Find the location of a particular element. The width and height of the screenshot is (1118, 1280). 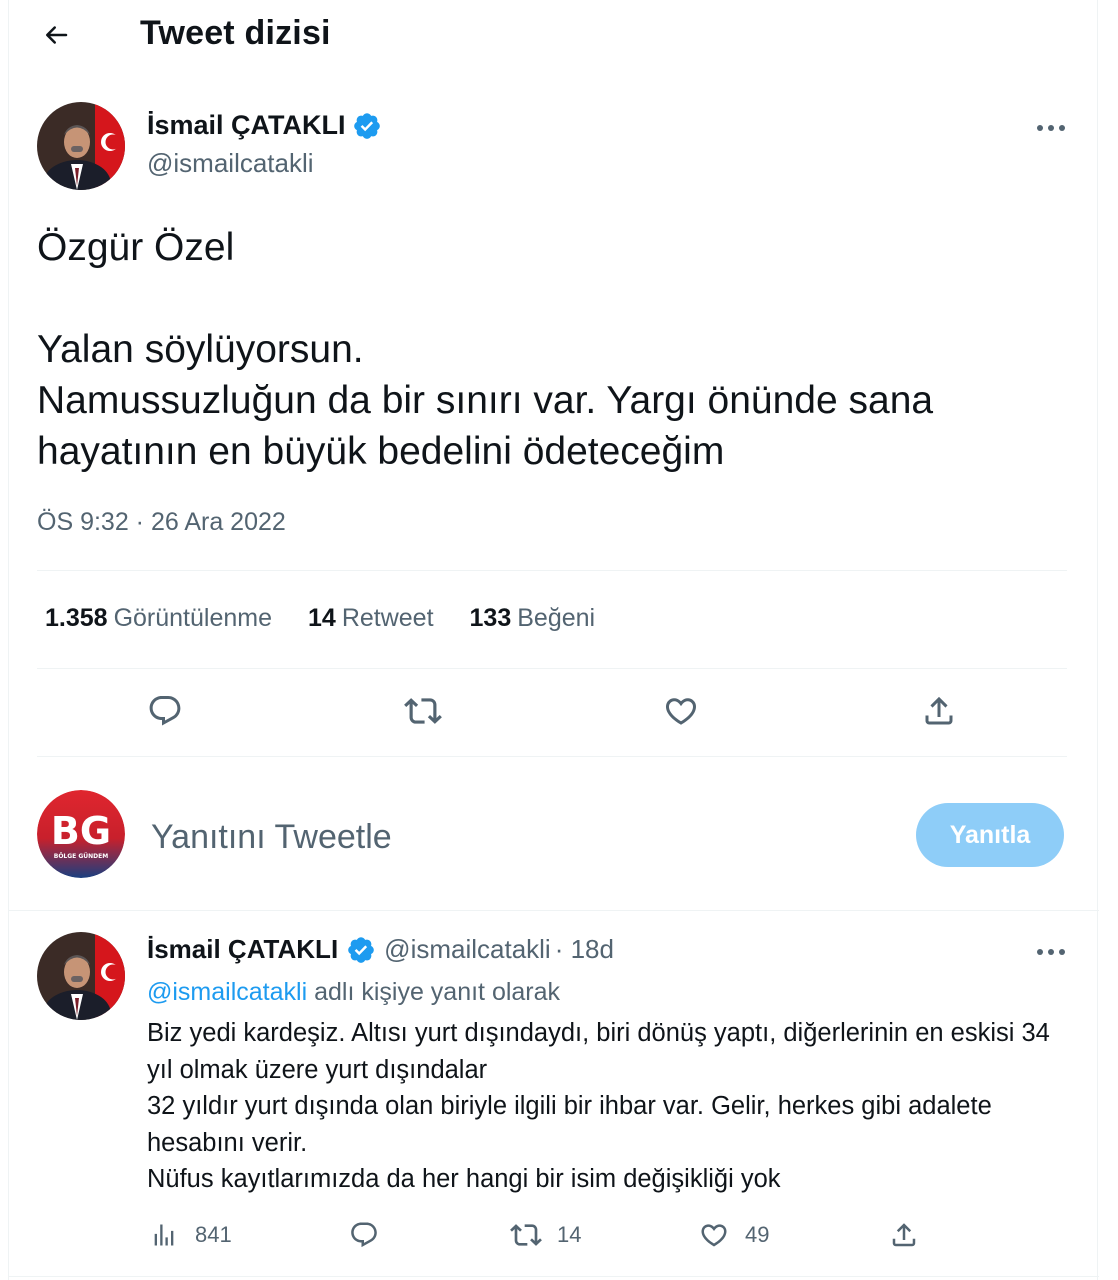

author-name: İsmail ÇATAKLI is located at coordinates (264, 125).